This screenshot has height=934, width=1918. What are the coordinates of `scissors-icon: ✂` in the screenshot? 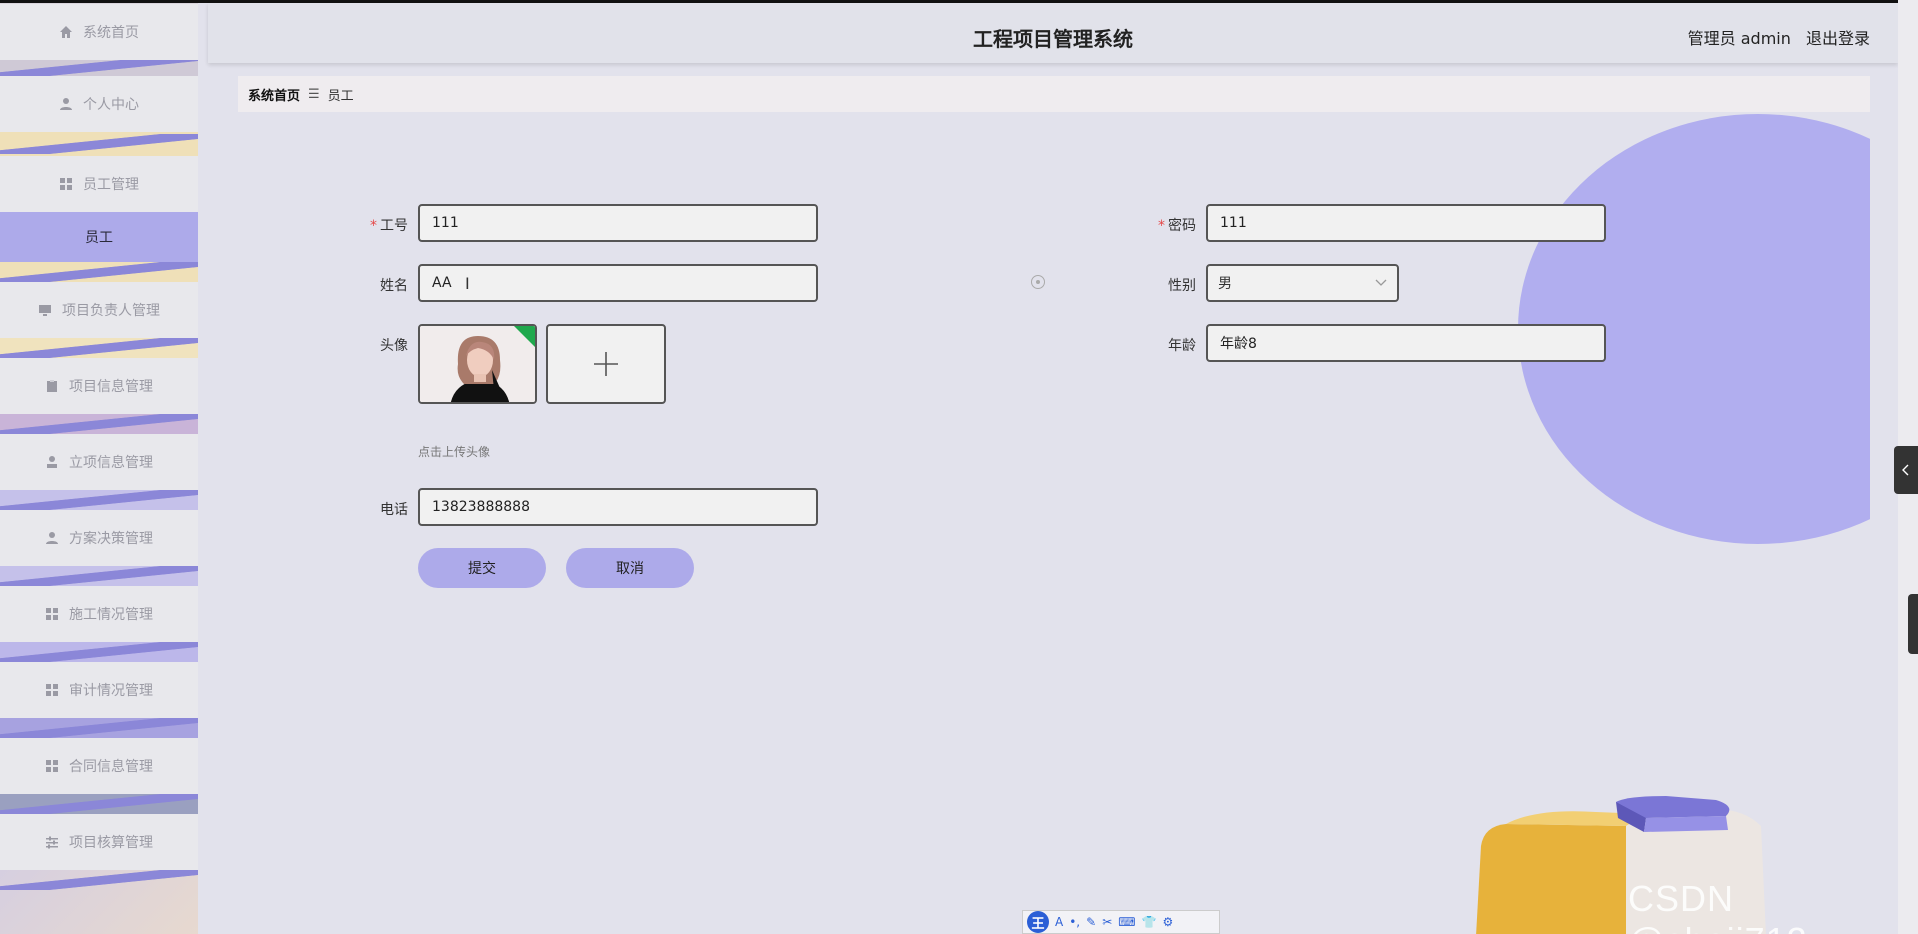 It's located at (1107, 922).